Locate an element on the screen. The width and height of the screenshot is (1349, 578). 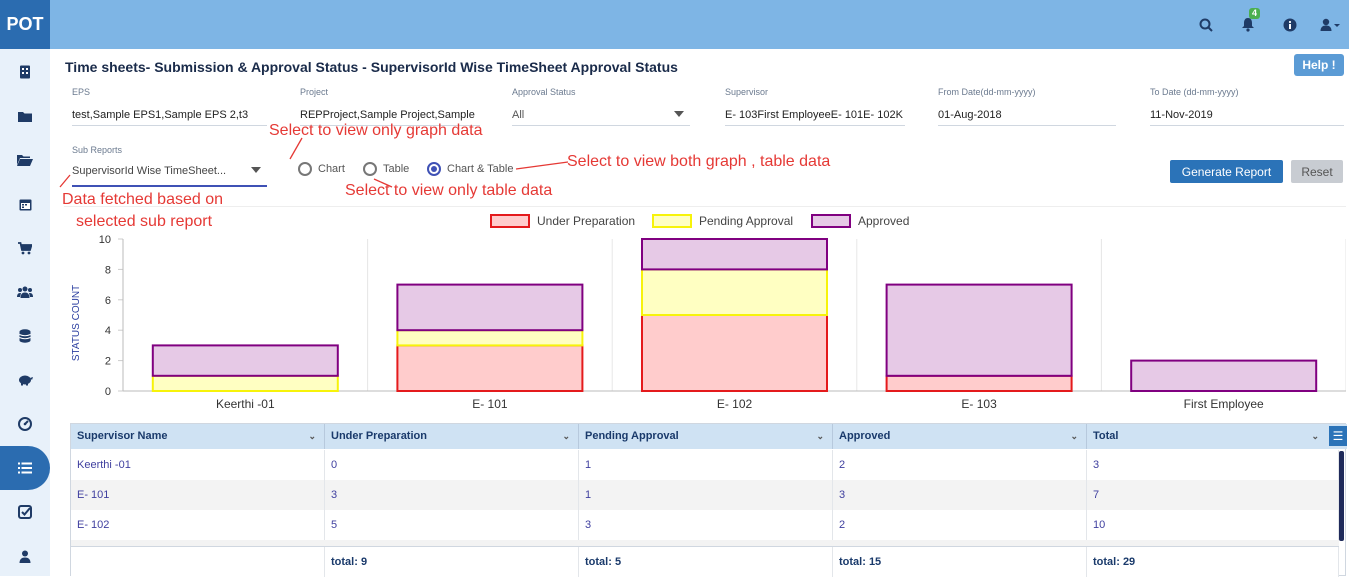
user-menu-icon is located at coordinates (1330, 24).